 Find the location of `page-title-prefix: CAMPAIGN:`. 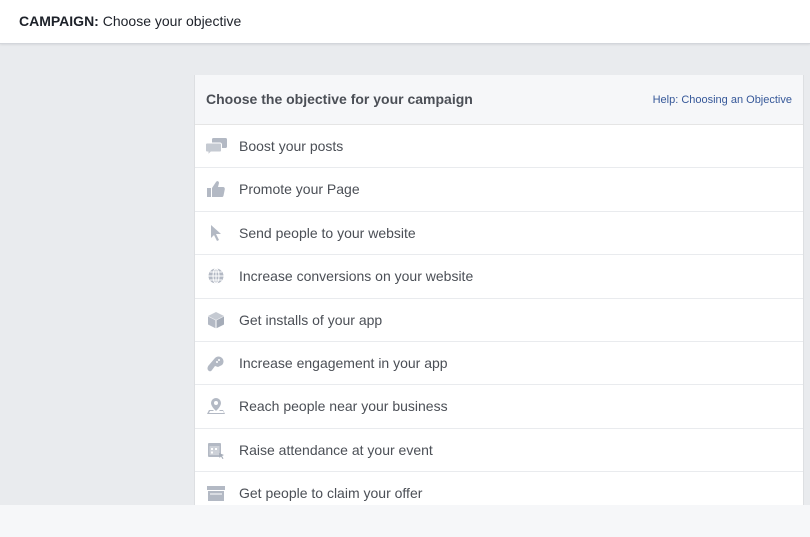

page-title-prefix: CAMPAIGN: is located at coordinates (59, 21).